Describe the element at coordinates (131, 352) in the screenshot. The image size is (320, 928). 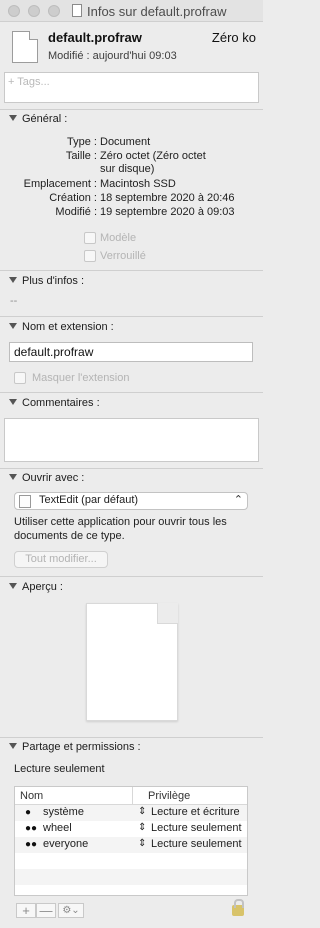
I see `name-input: default.profraw` at that location.